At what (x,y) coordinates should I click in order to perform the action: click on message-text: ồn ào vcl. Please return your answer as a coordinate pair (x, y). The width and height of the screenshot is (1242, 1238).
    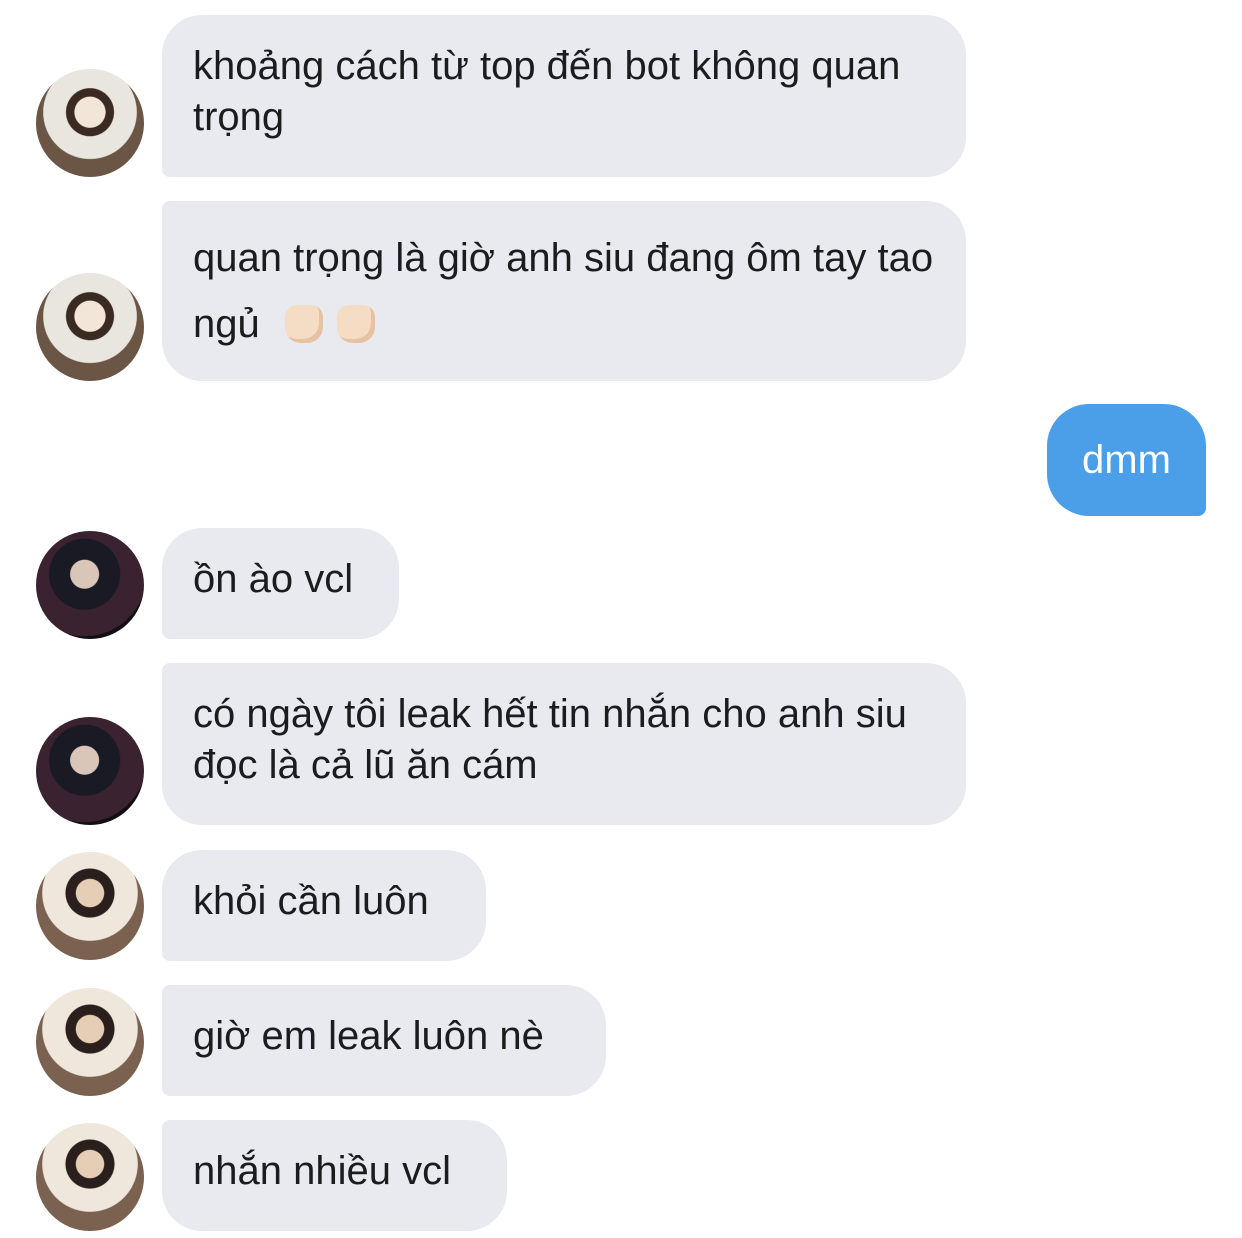
    Looking at the image, I should click on (273, 579).